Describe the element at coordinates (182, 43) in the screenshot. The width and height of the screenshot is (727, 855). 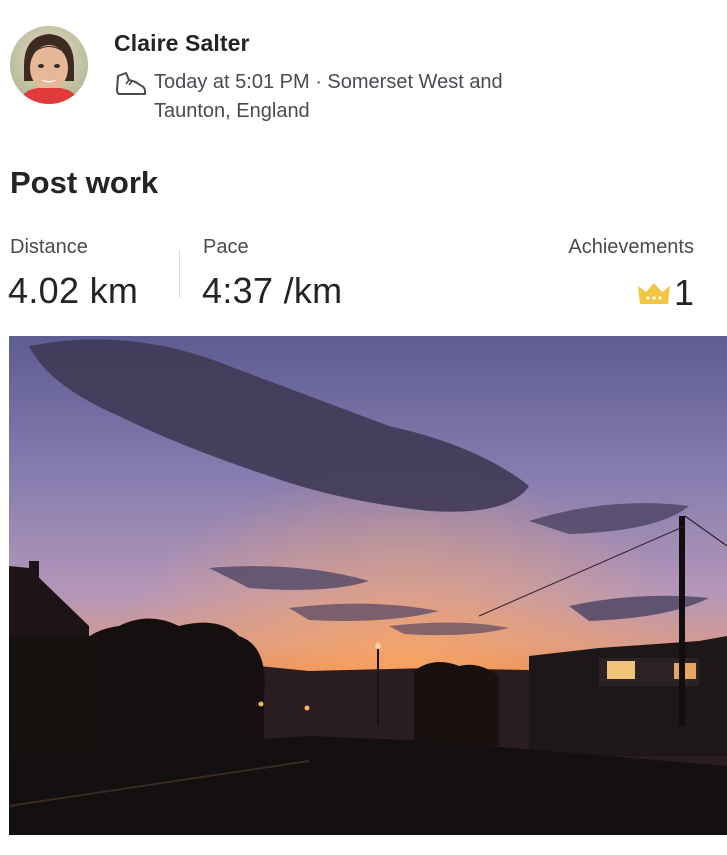
I see `athlete-name: Claire Salter` at that location.